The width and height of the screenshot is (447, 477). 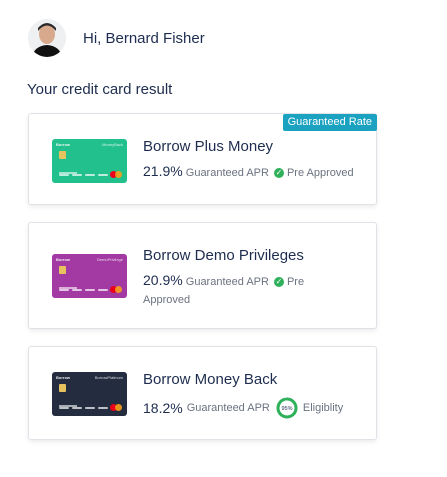 What do you see at coordinates (89, 394) in the screenshot?
I see `credit-card-image: Borrow BorrowPlatinum` at bounding box center [89, 394].